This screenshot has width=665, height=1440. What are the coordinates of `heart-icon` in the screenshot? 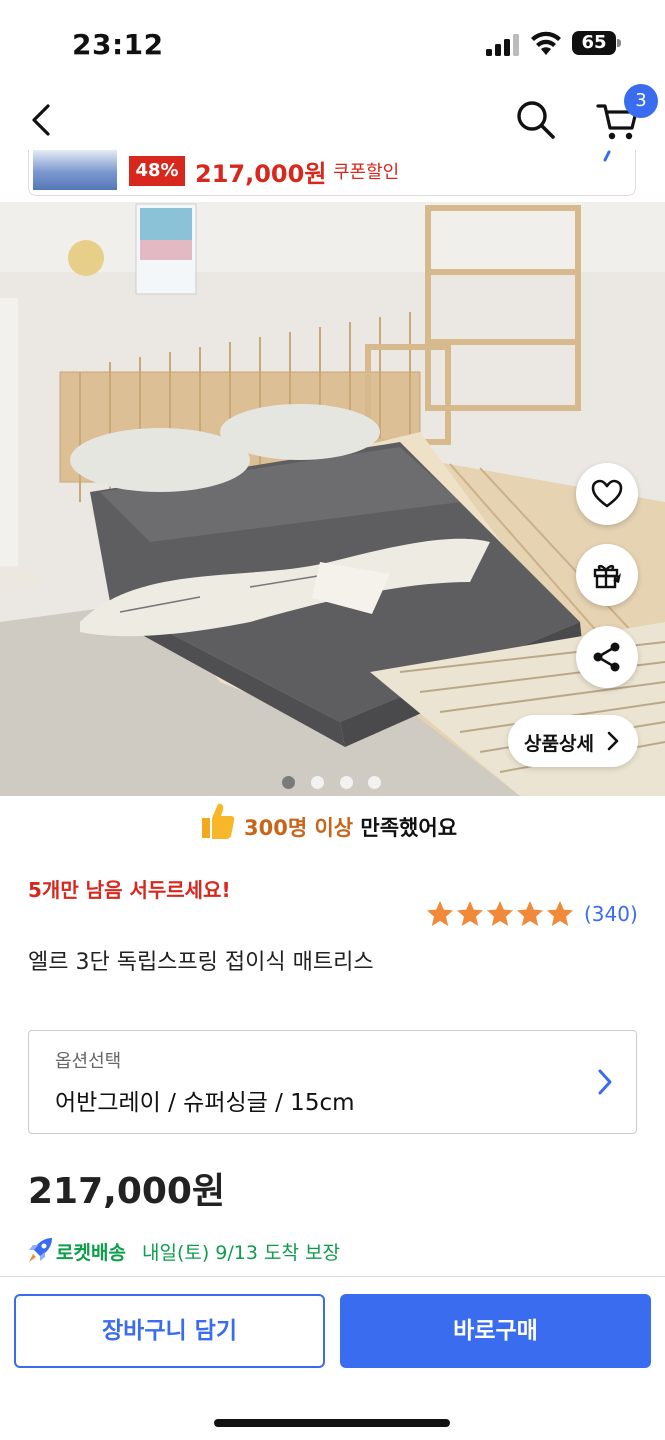 It's located at (607, 493).